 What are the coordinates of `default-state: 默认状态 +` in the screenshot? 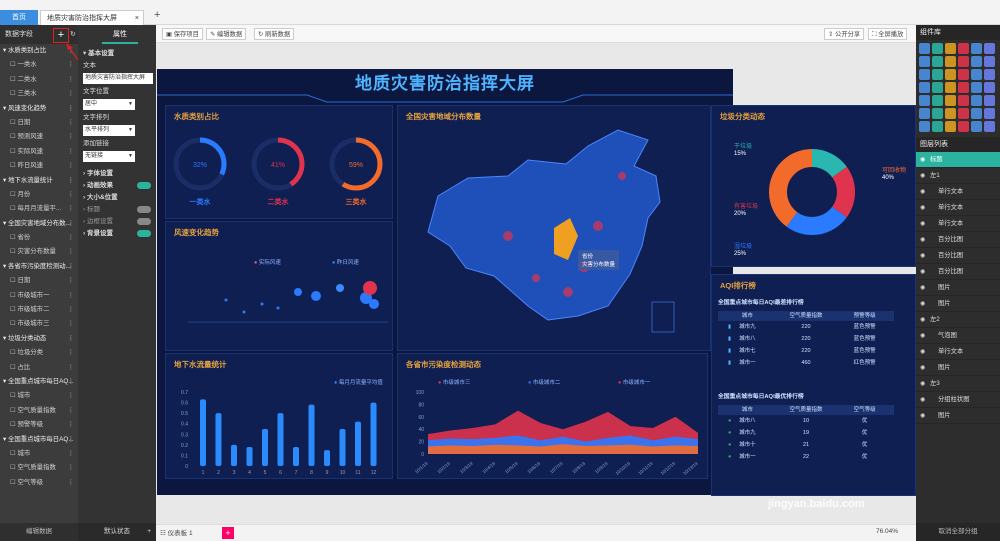 It's located at (117, 532).